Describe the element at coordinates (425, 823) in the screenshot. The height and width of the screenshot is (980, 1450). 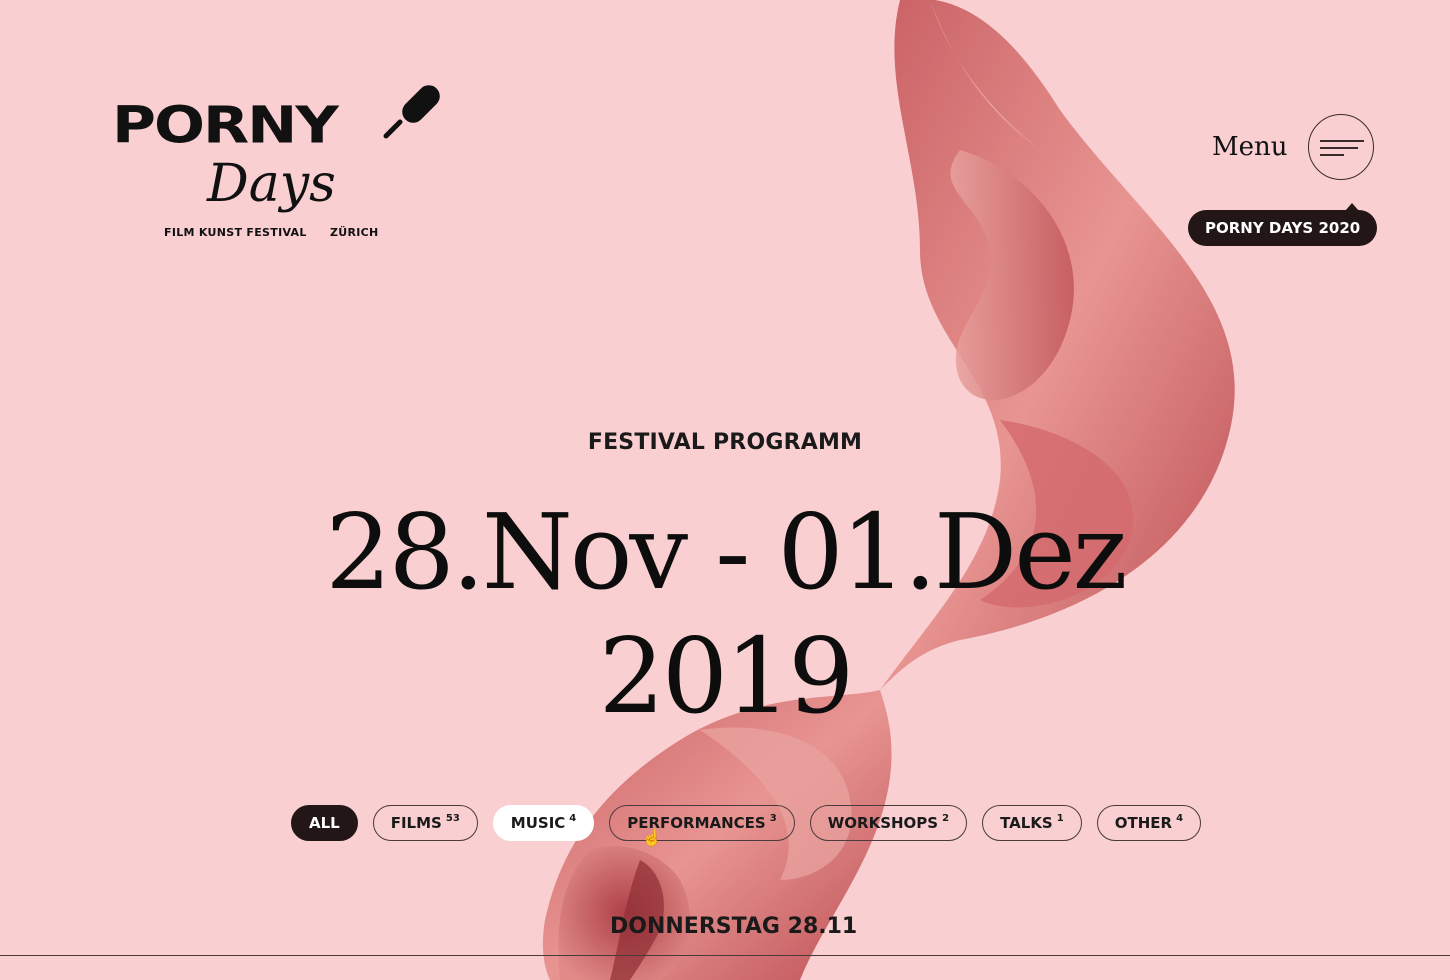
I see `filter-films: FILMS 53` at that location.